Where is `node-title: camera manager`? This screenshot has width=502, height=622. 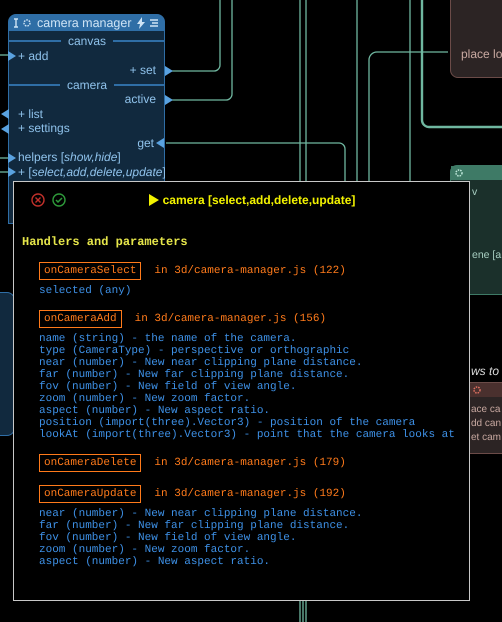
node-title: camera manager is located at coordinates (84, 23).